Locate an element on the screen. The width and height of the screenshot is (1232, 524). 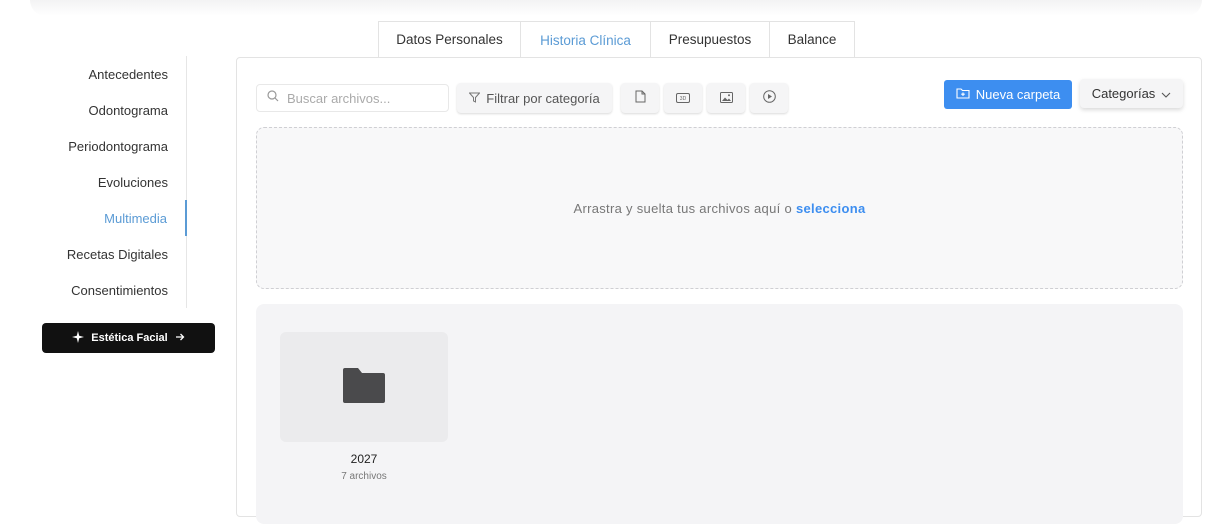
top-bar-shadow is located at coordinates (616, 8).